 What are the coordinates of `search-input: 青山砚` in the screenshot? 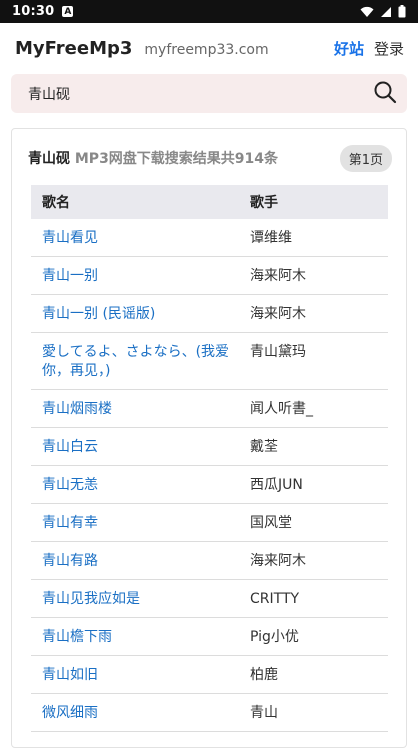 It's located at (49, 94).